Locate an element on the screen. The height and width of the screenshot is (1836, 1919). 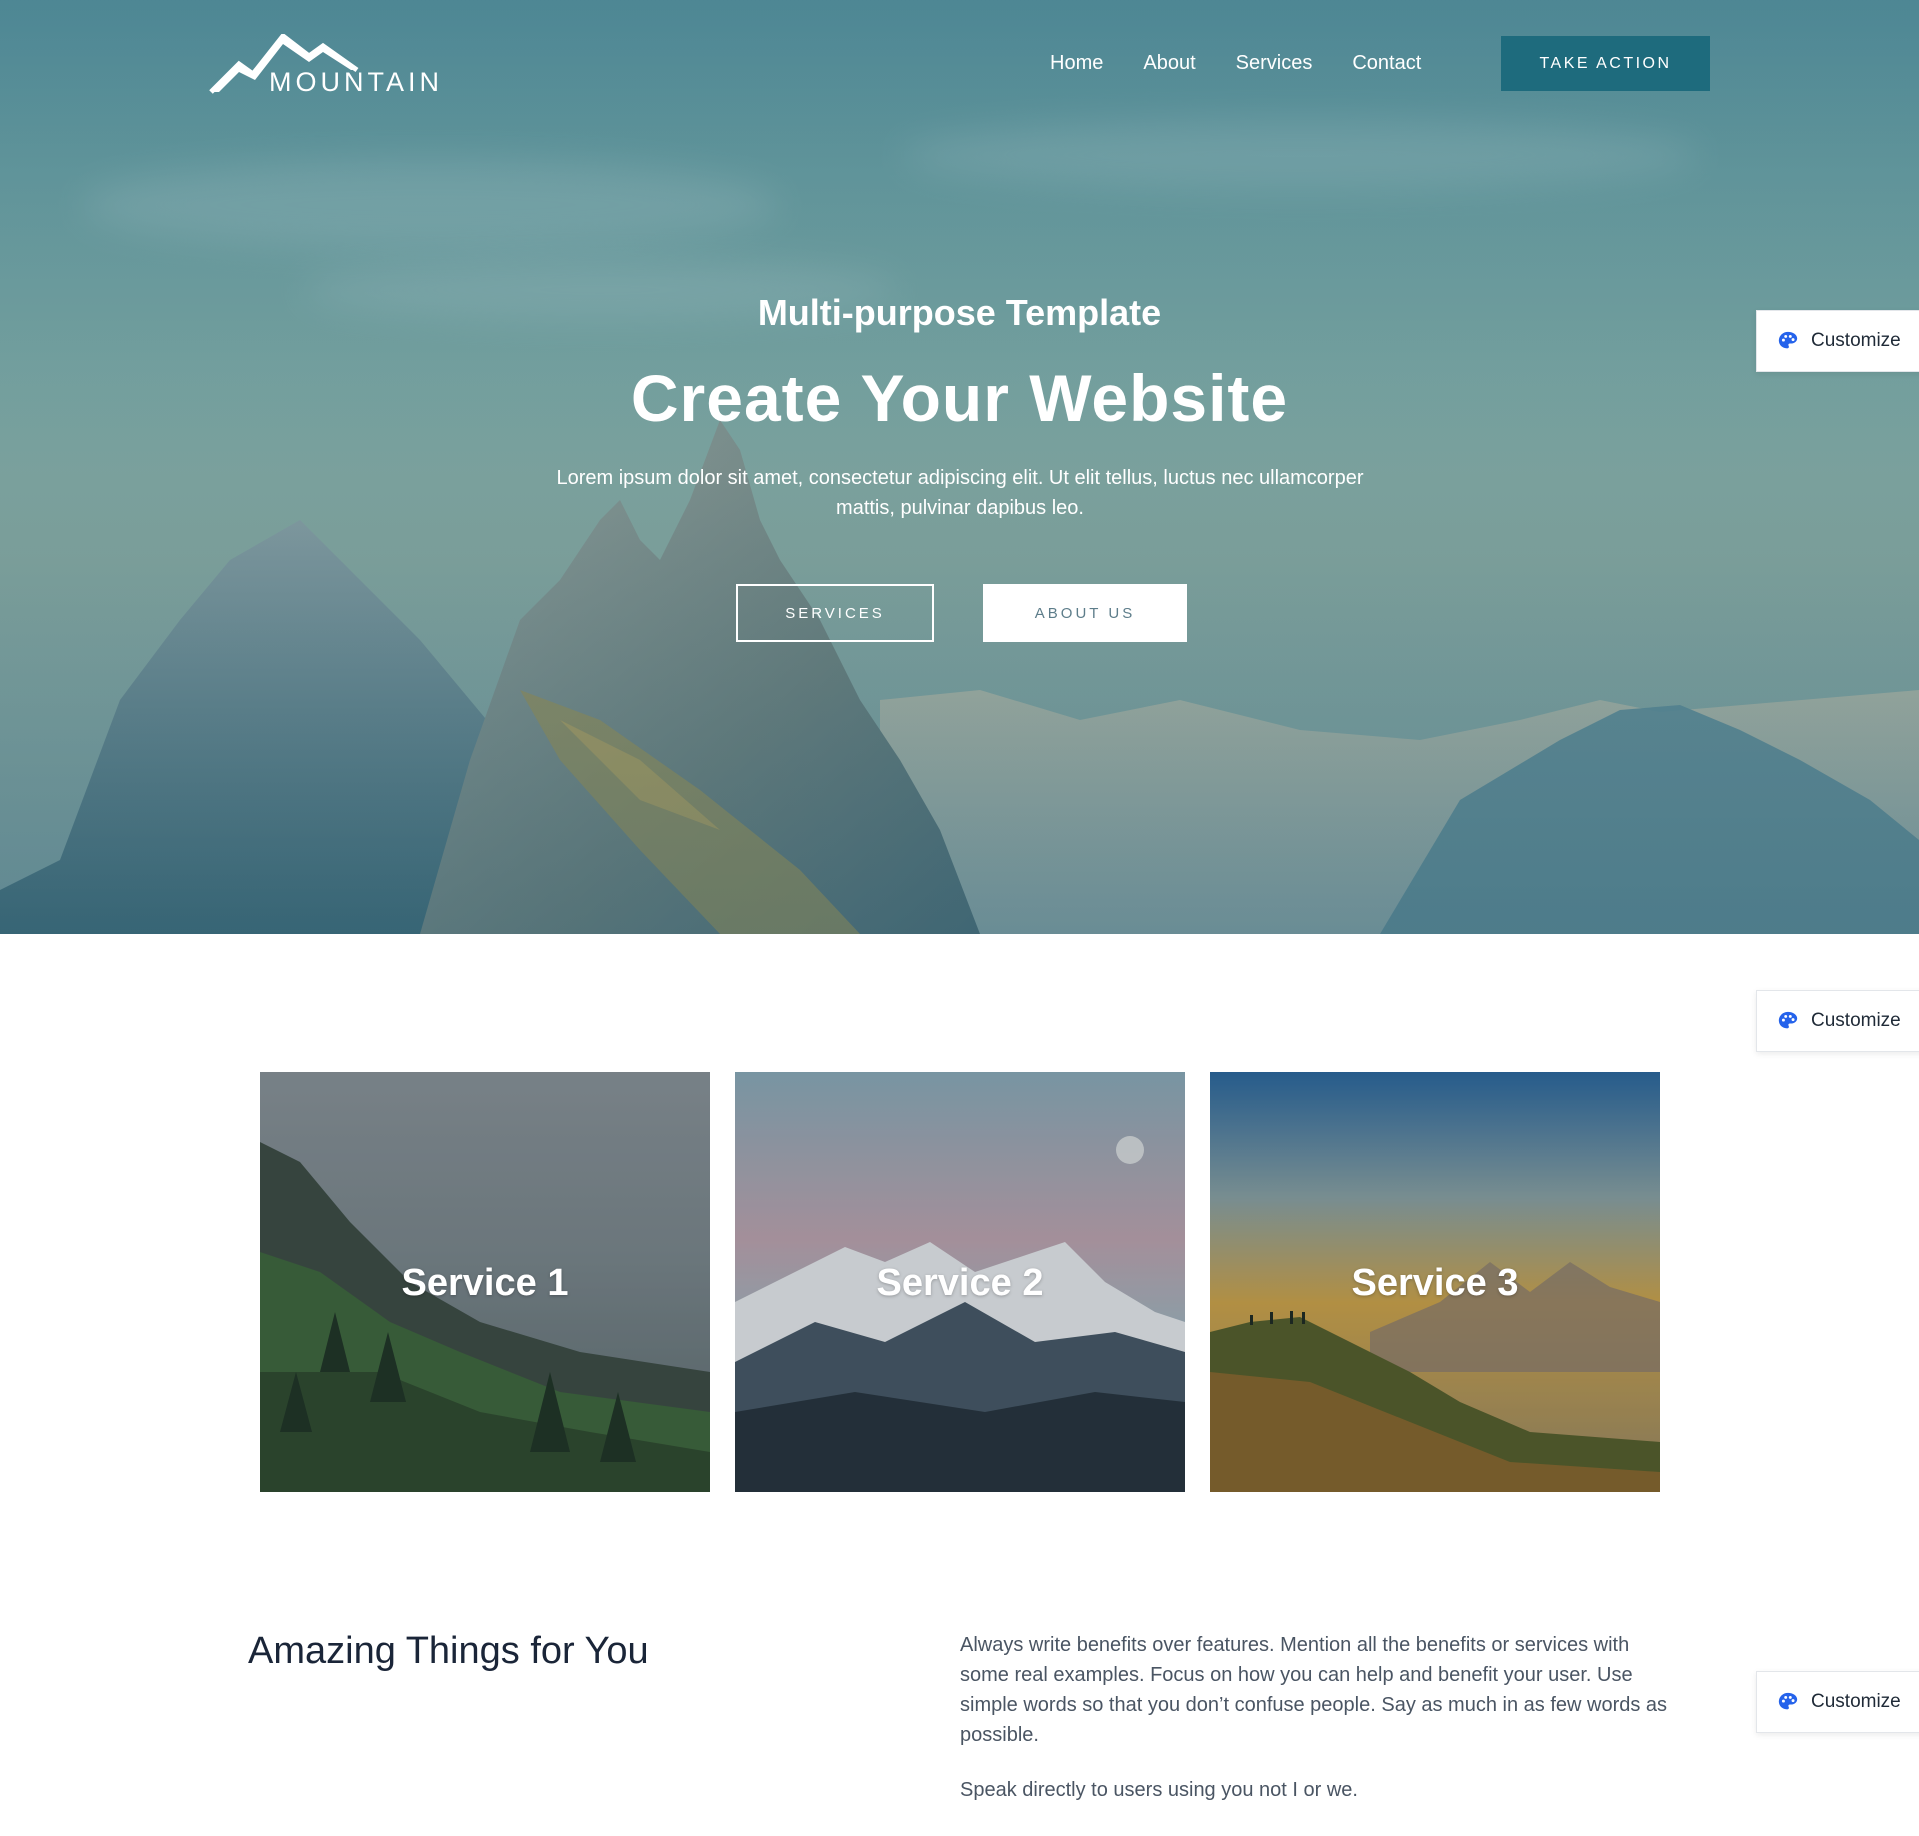
service-card-title: Service 1 is located at coordinates (485, 1283).